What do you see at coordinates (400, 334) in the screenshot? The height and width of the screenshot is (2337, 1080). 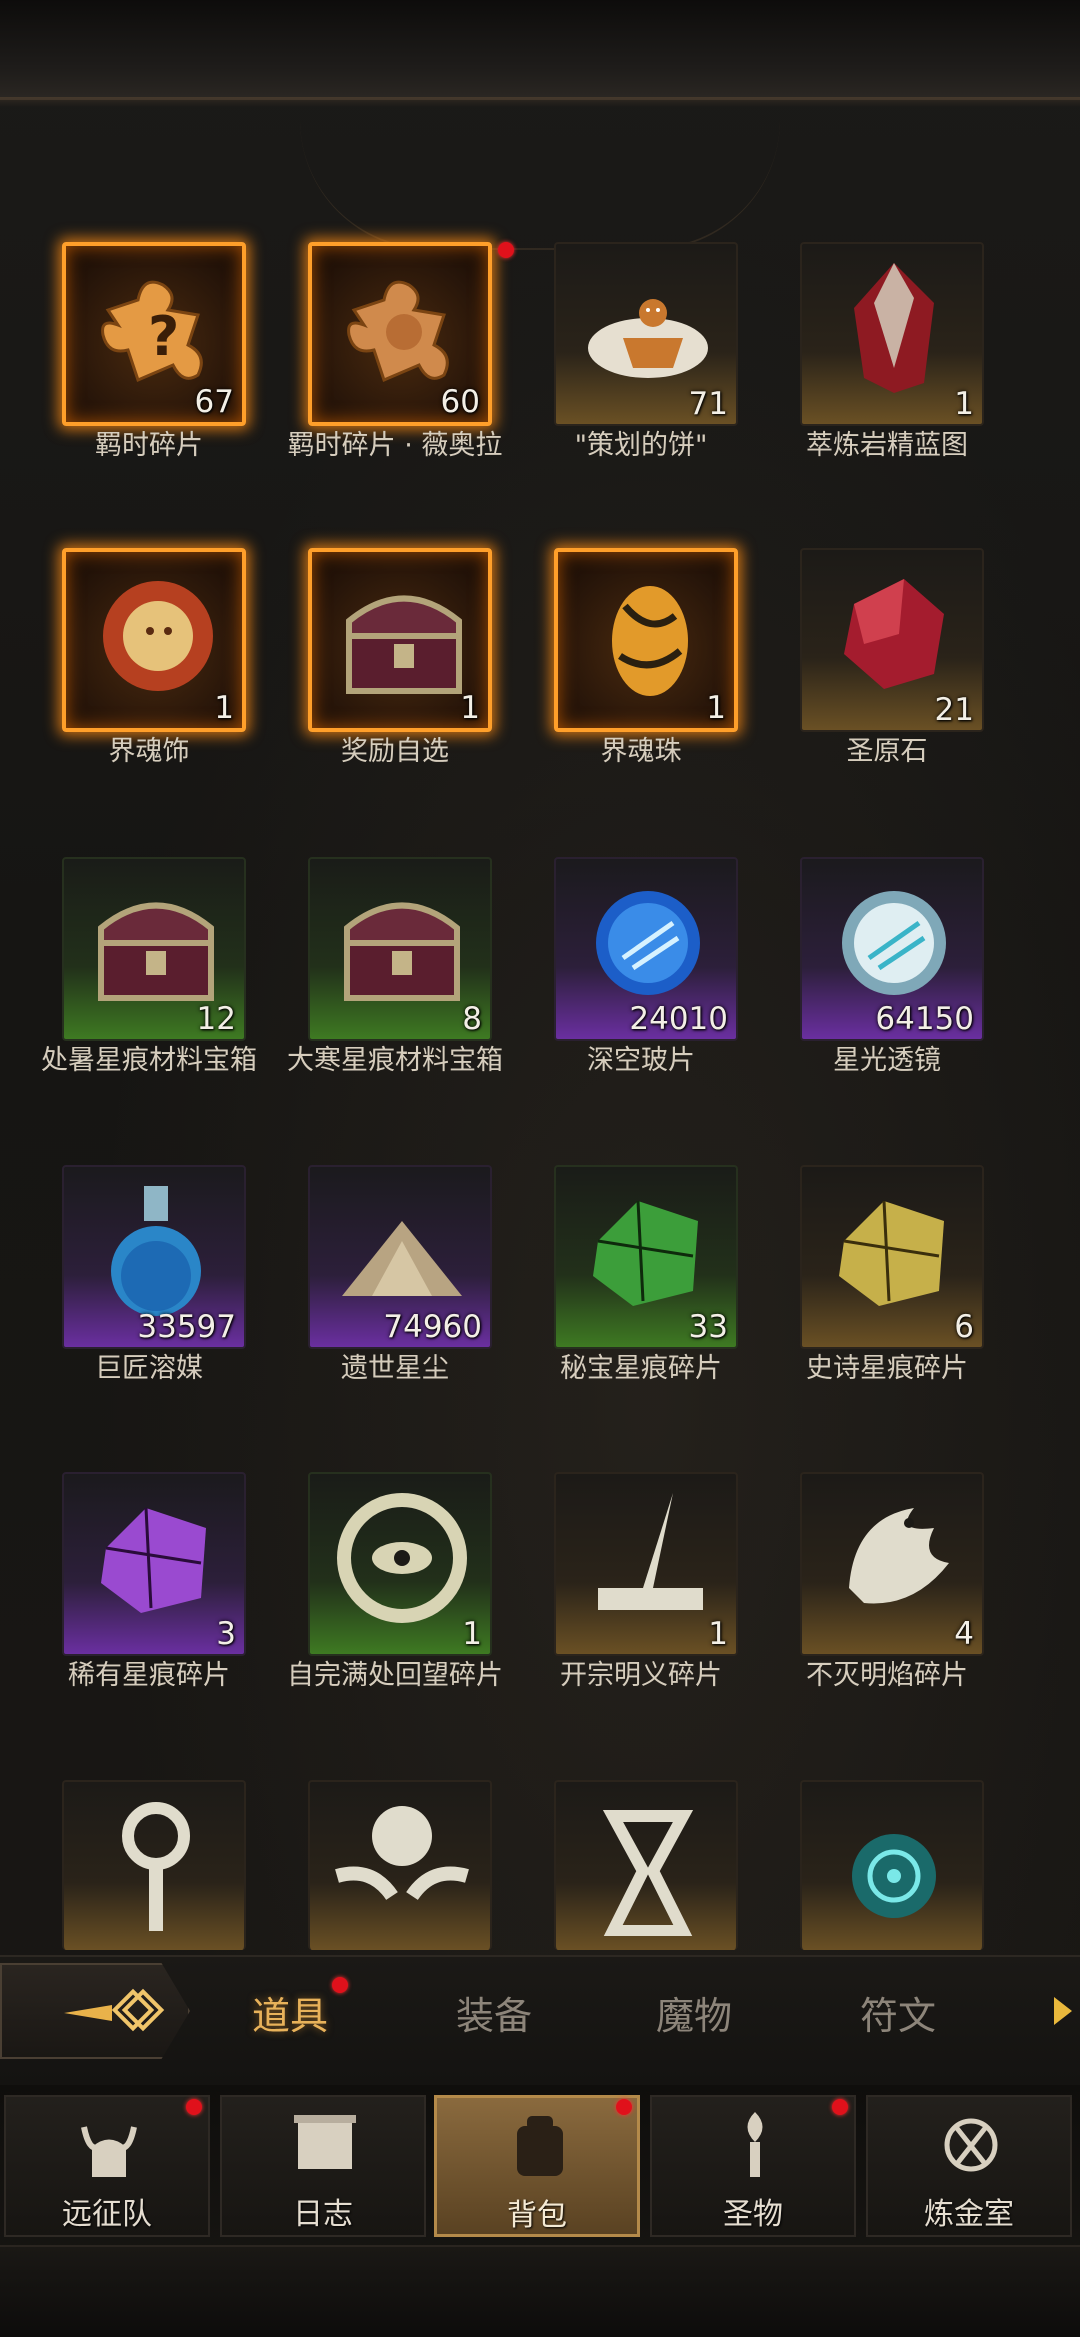 I see `item-tile: 60` at bounding box center [400, 334].